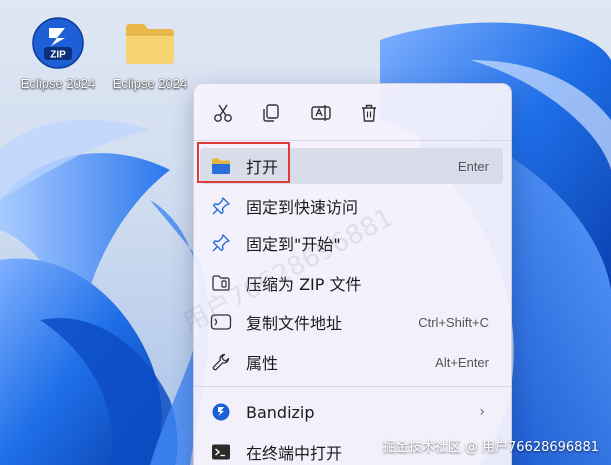 The image size is (611, 465). Describe the element at coordinates (221, 166) in the screenshot. I see `folder-open-icon` at that location.